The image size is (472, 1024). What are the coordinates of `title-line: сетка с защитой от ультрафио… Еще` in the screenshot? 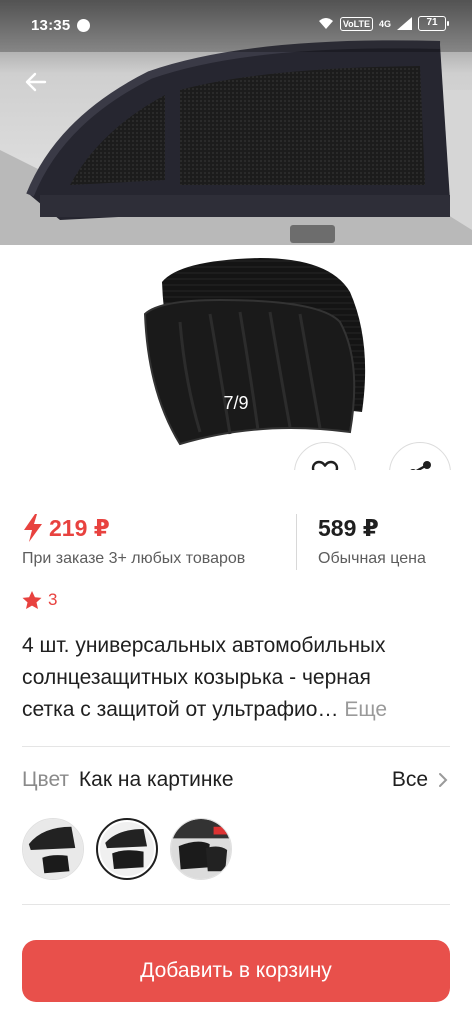 It's located at (237, 710).